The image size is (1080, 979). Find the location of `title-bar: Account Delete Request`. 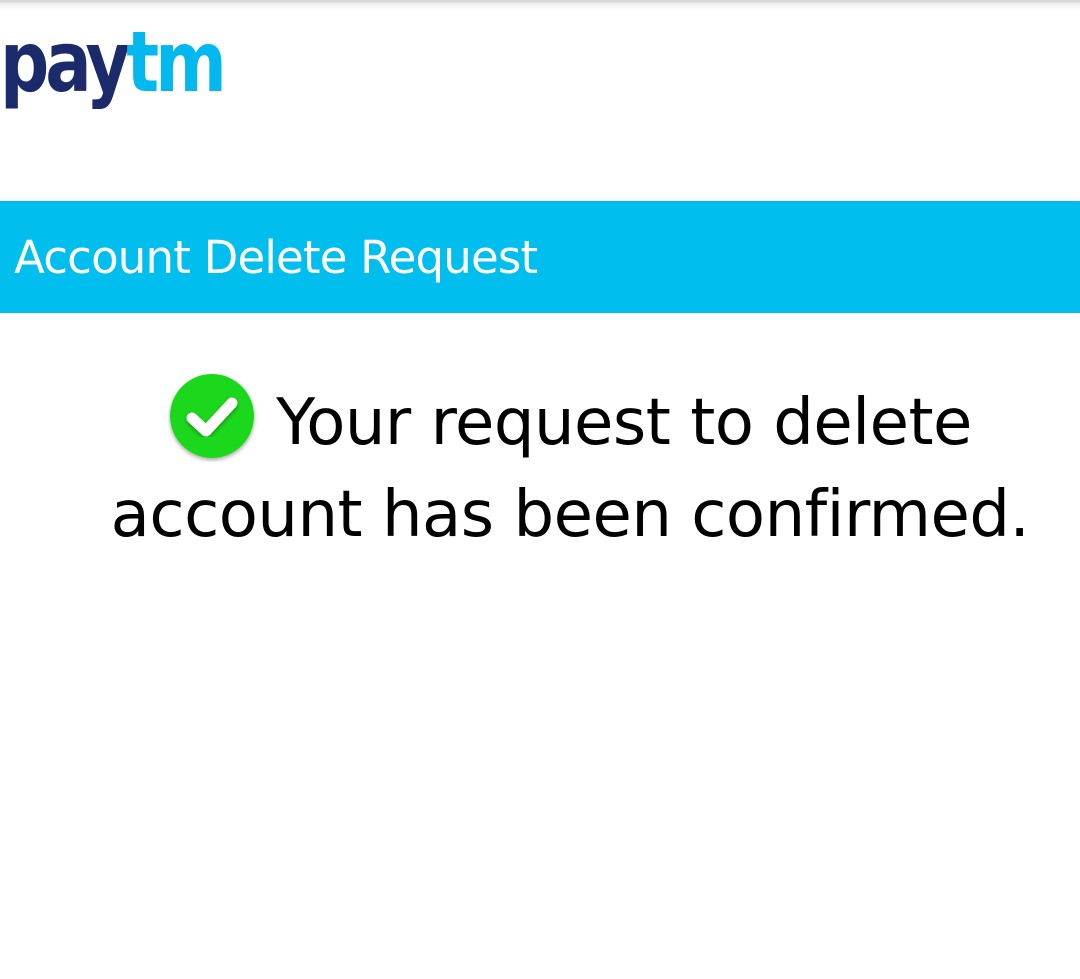

title-bar: Account Delete Request is located at coordinates (540, 257).